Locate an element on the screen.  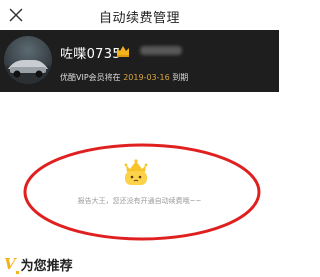
avatar is located at coordinates (28, 60).